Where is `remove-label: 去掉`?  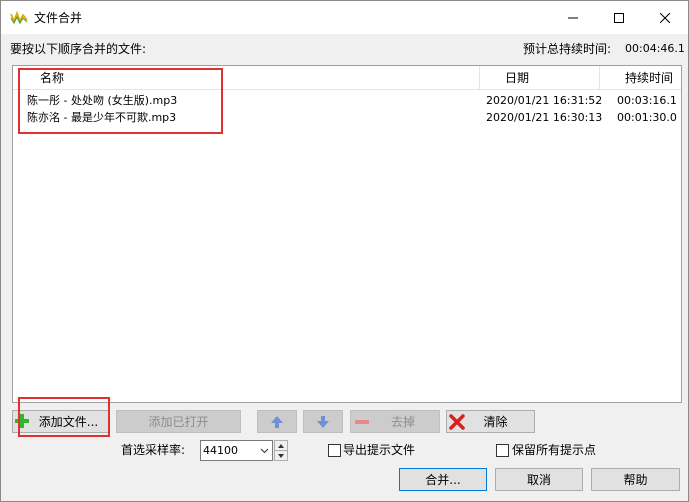 remove-label: 去掉 is located at coordinates (402, 422).